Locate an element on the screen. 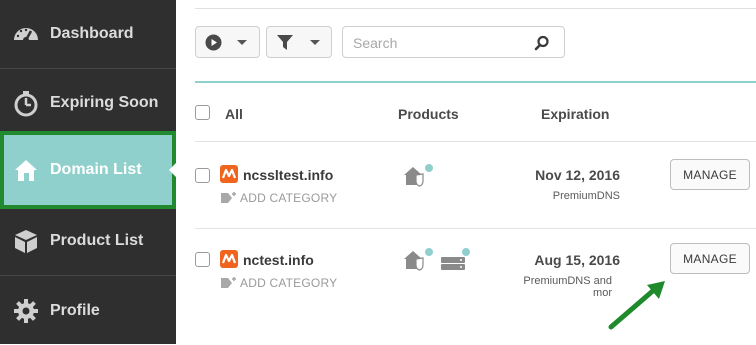  sidebar-item-label: Expiring Soon is located at coordinates (104, 102).